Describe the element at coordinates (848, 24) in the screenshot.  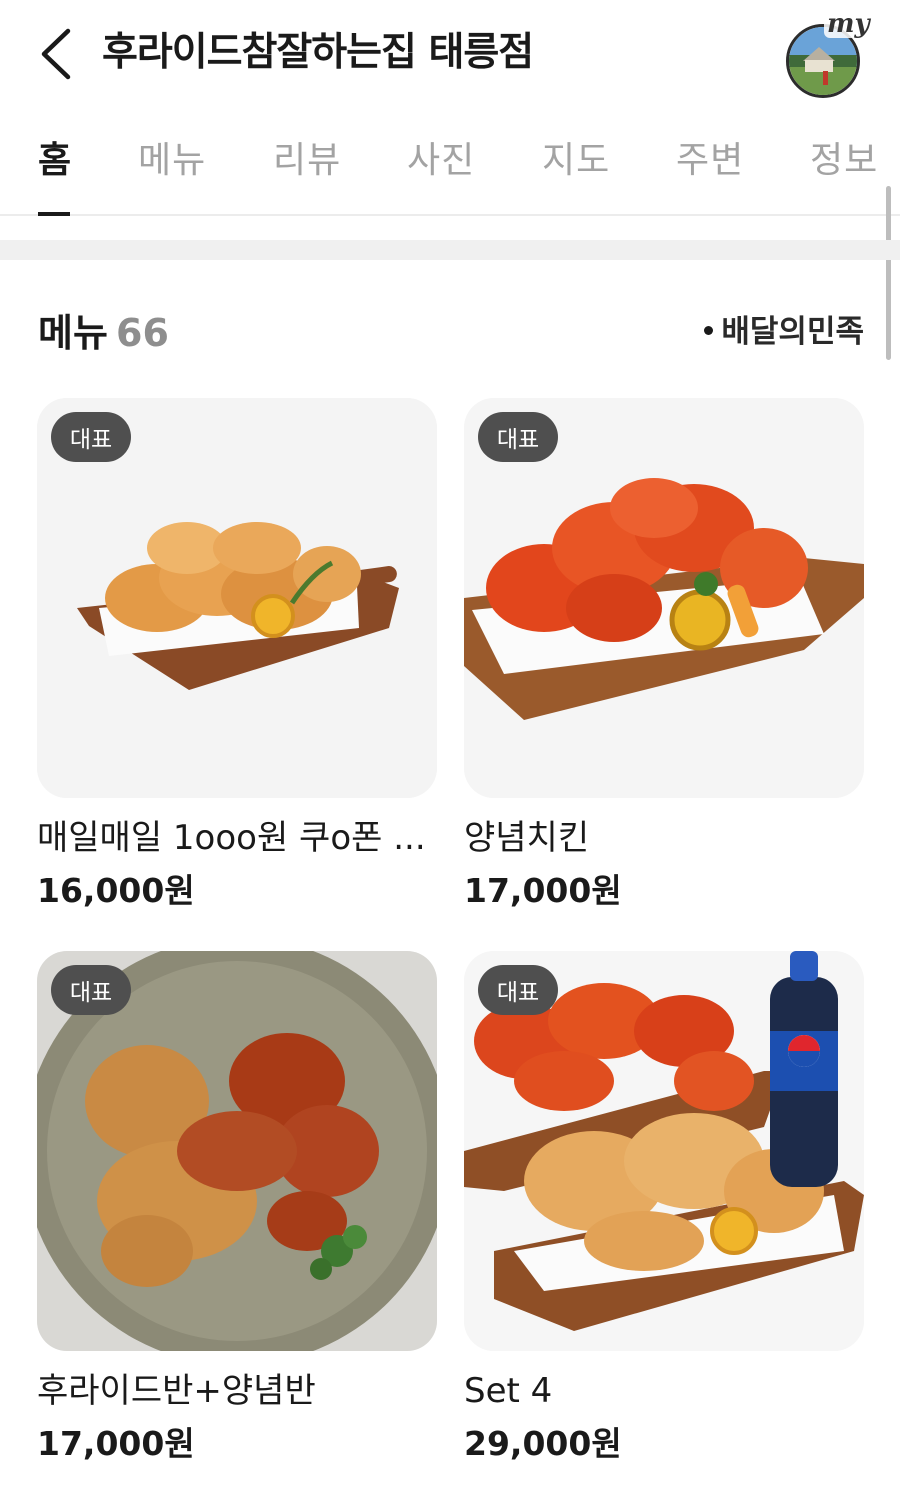
I see `my-label: my` at that location.